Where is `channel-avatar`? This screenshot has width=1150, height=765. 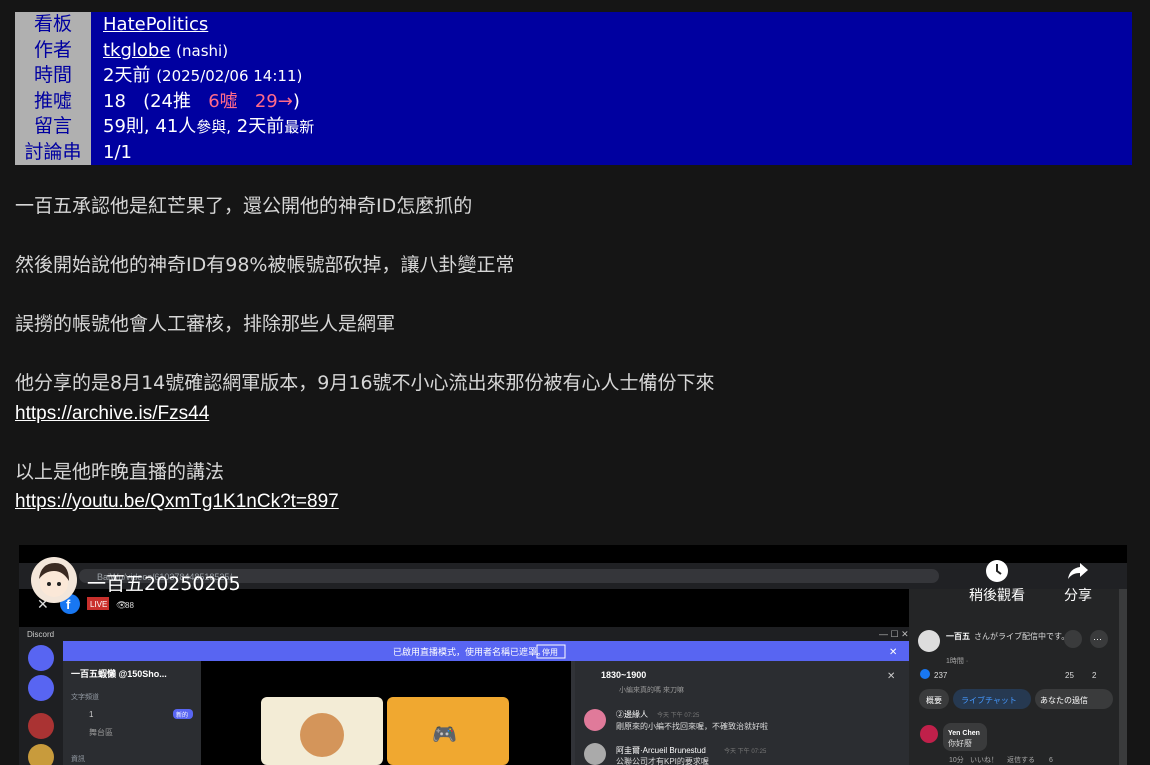 channel-avatar is located at coordinates (54, 580).